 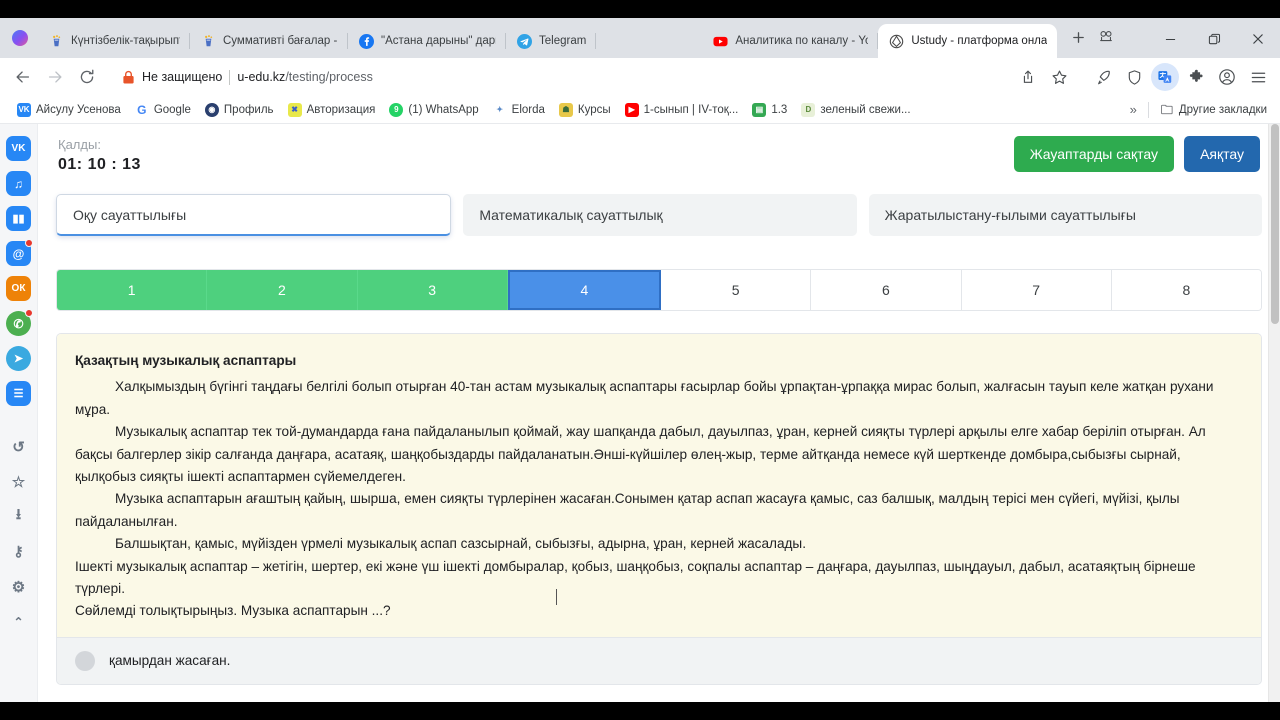 I want to click on history-icon: ↺, so click(x=18, y=446).